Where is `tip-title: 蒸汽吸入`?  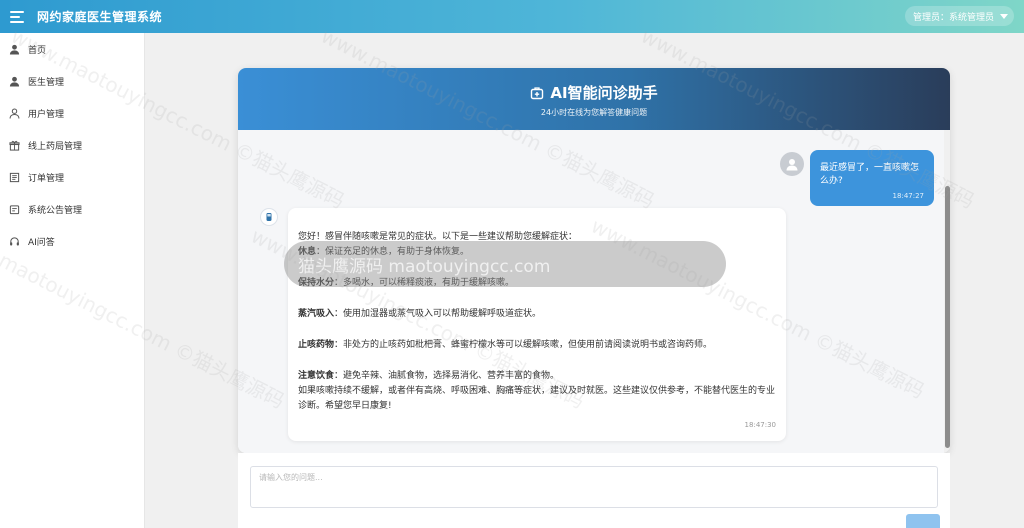
tip-title: 蒸汽吸入 is located at coordinates (316, 314).